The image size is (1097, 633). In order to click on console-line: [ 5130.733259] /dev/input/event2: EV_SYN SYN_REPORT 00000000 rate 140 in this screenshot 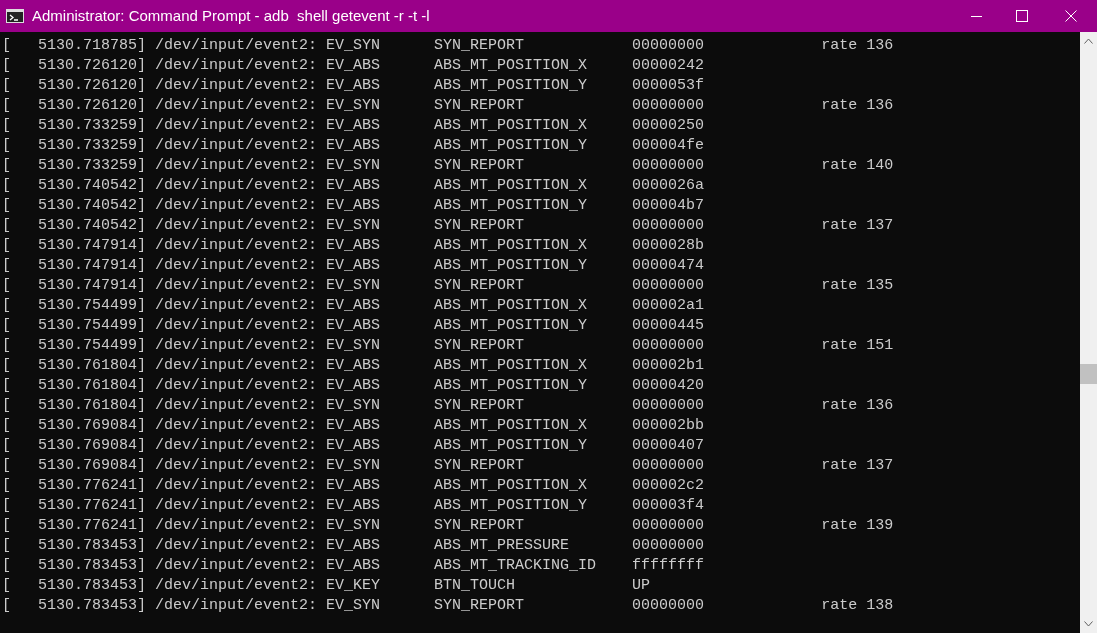, I will do `click(448, 166)`.